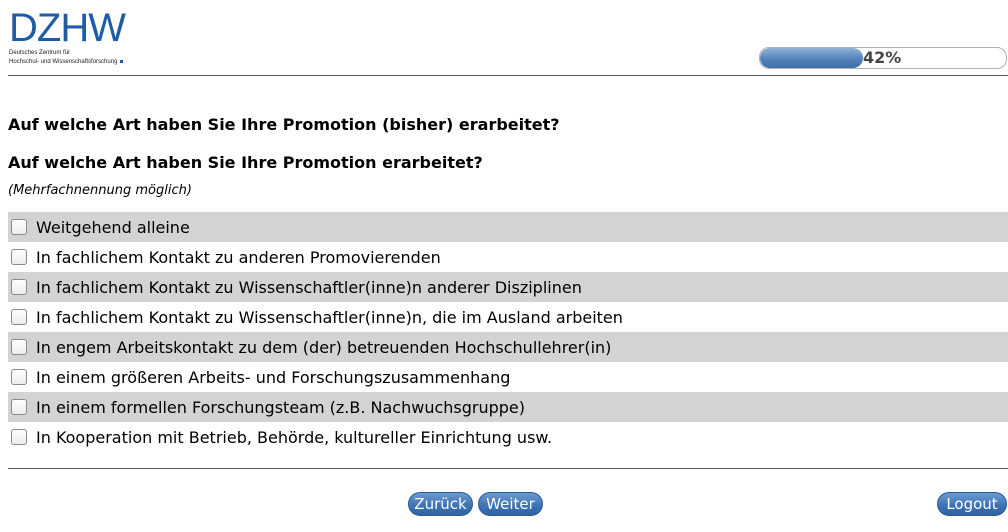 The height and width of the screenshot is (532, 1008). Describe the element at coordinates (63, 62) in the screenshot. I see `logo-line-2-text: Hochschul- und Wissenschaftsforschung` at that location.